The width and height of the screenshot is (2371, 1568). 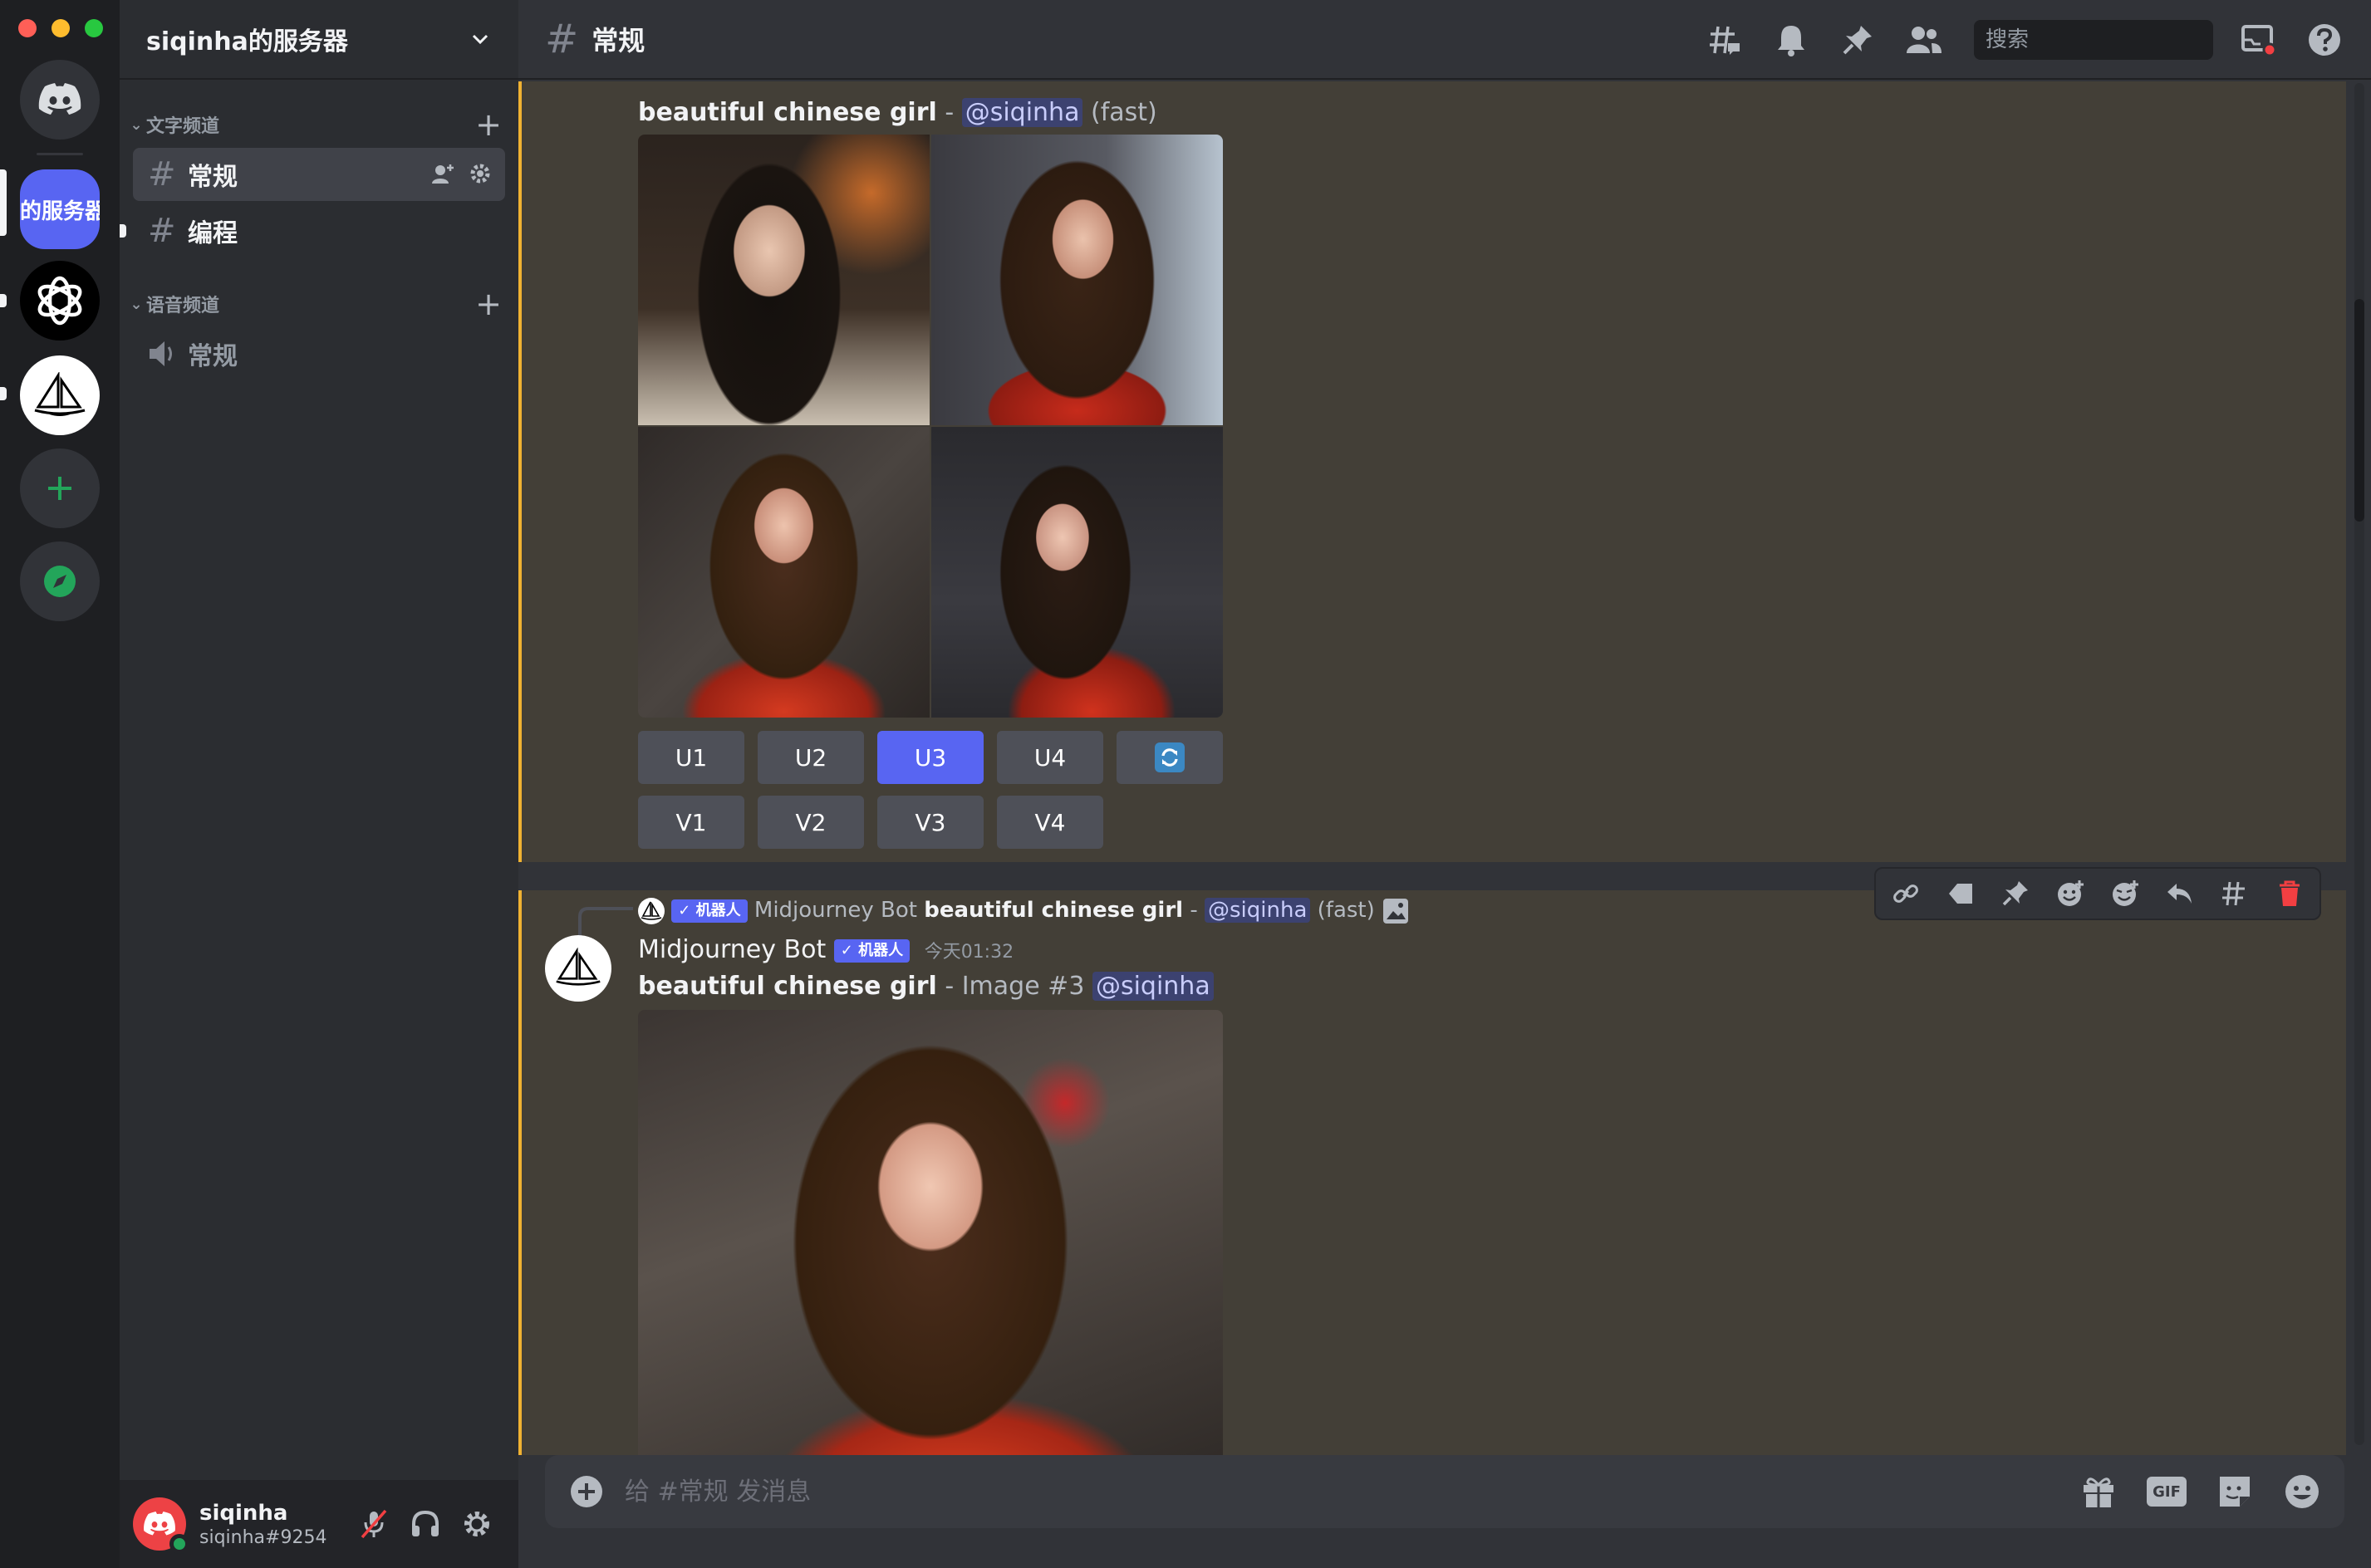 I want to click on server-siqinha: 的服务器, so click(x=60, y=209).